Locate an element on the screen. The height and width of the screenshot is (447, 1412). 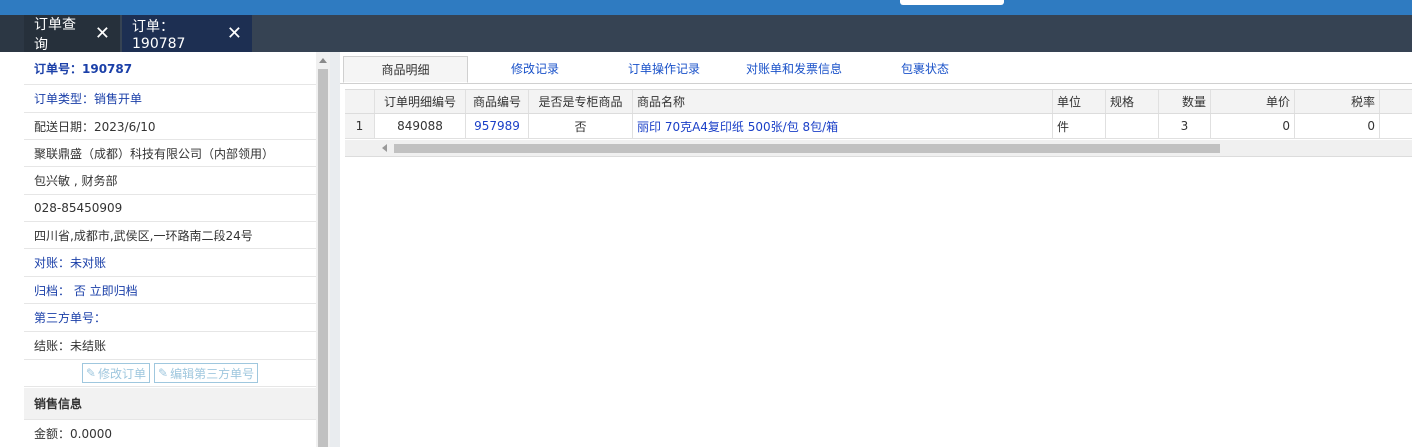
amount: 金额：0.0000 is located at coordinates (73, 434).